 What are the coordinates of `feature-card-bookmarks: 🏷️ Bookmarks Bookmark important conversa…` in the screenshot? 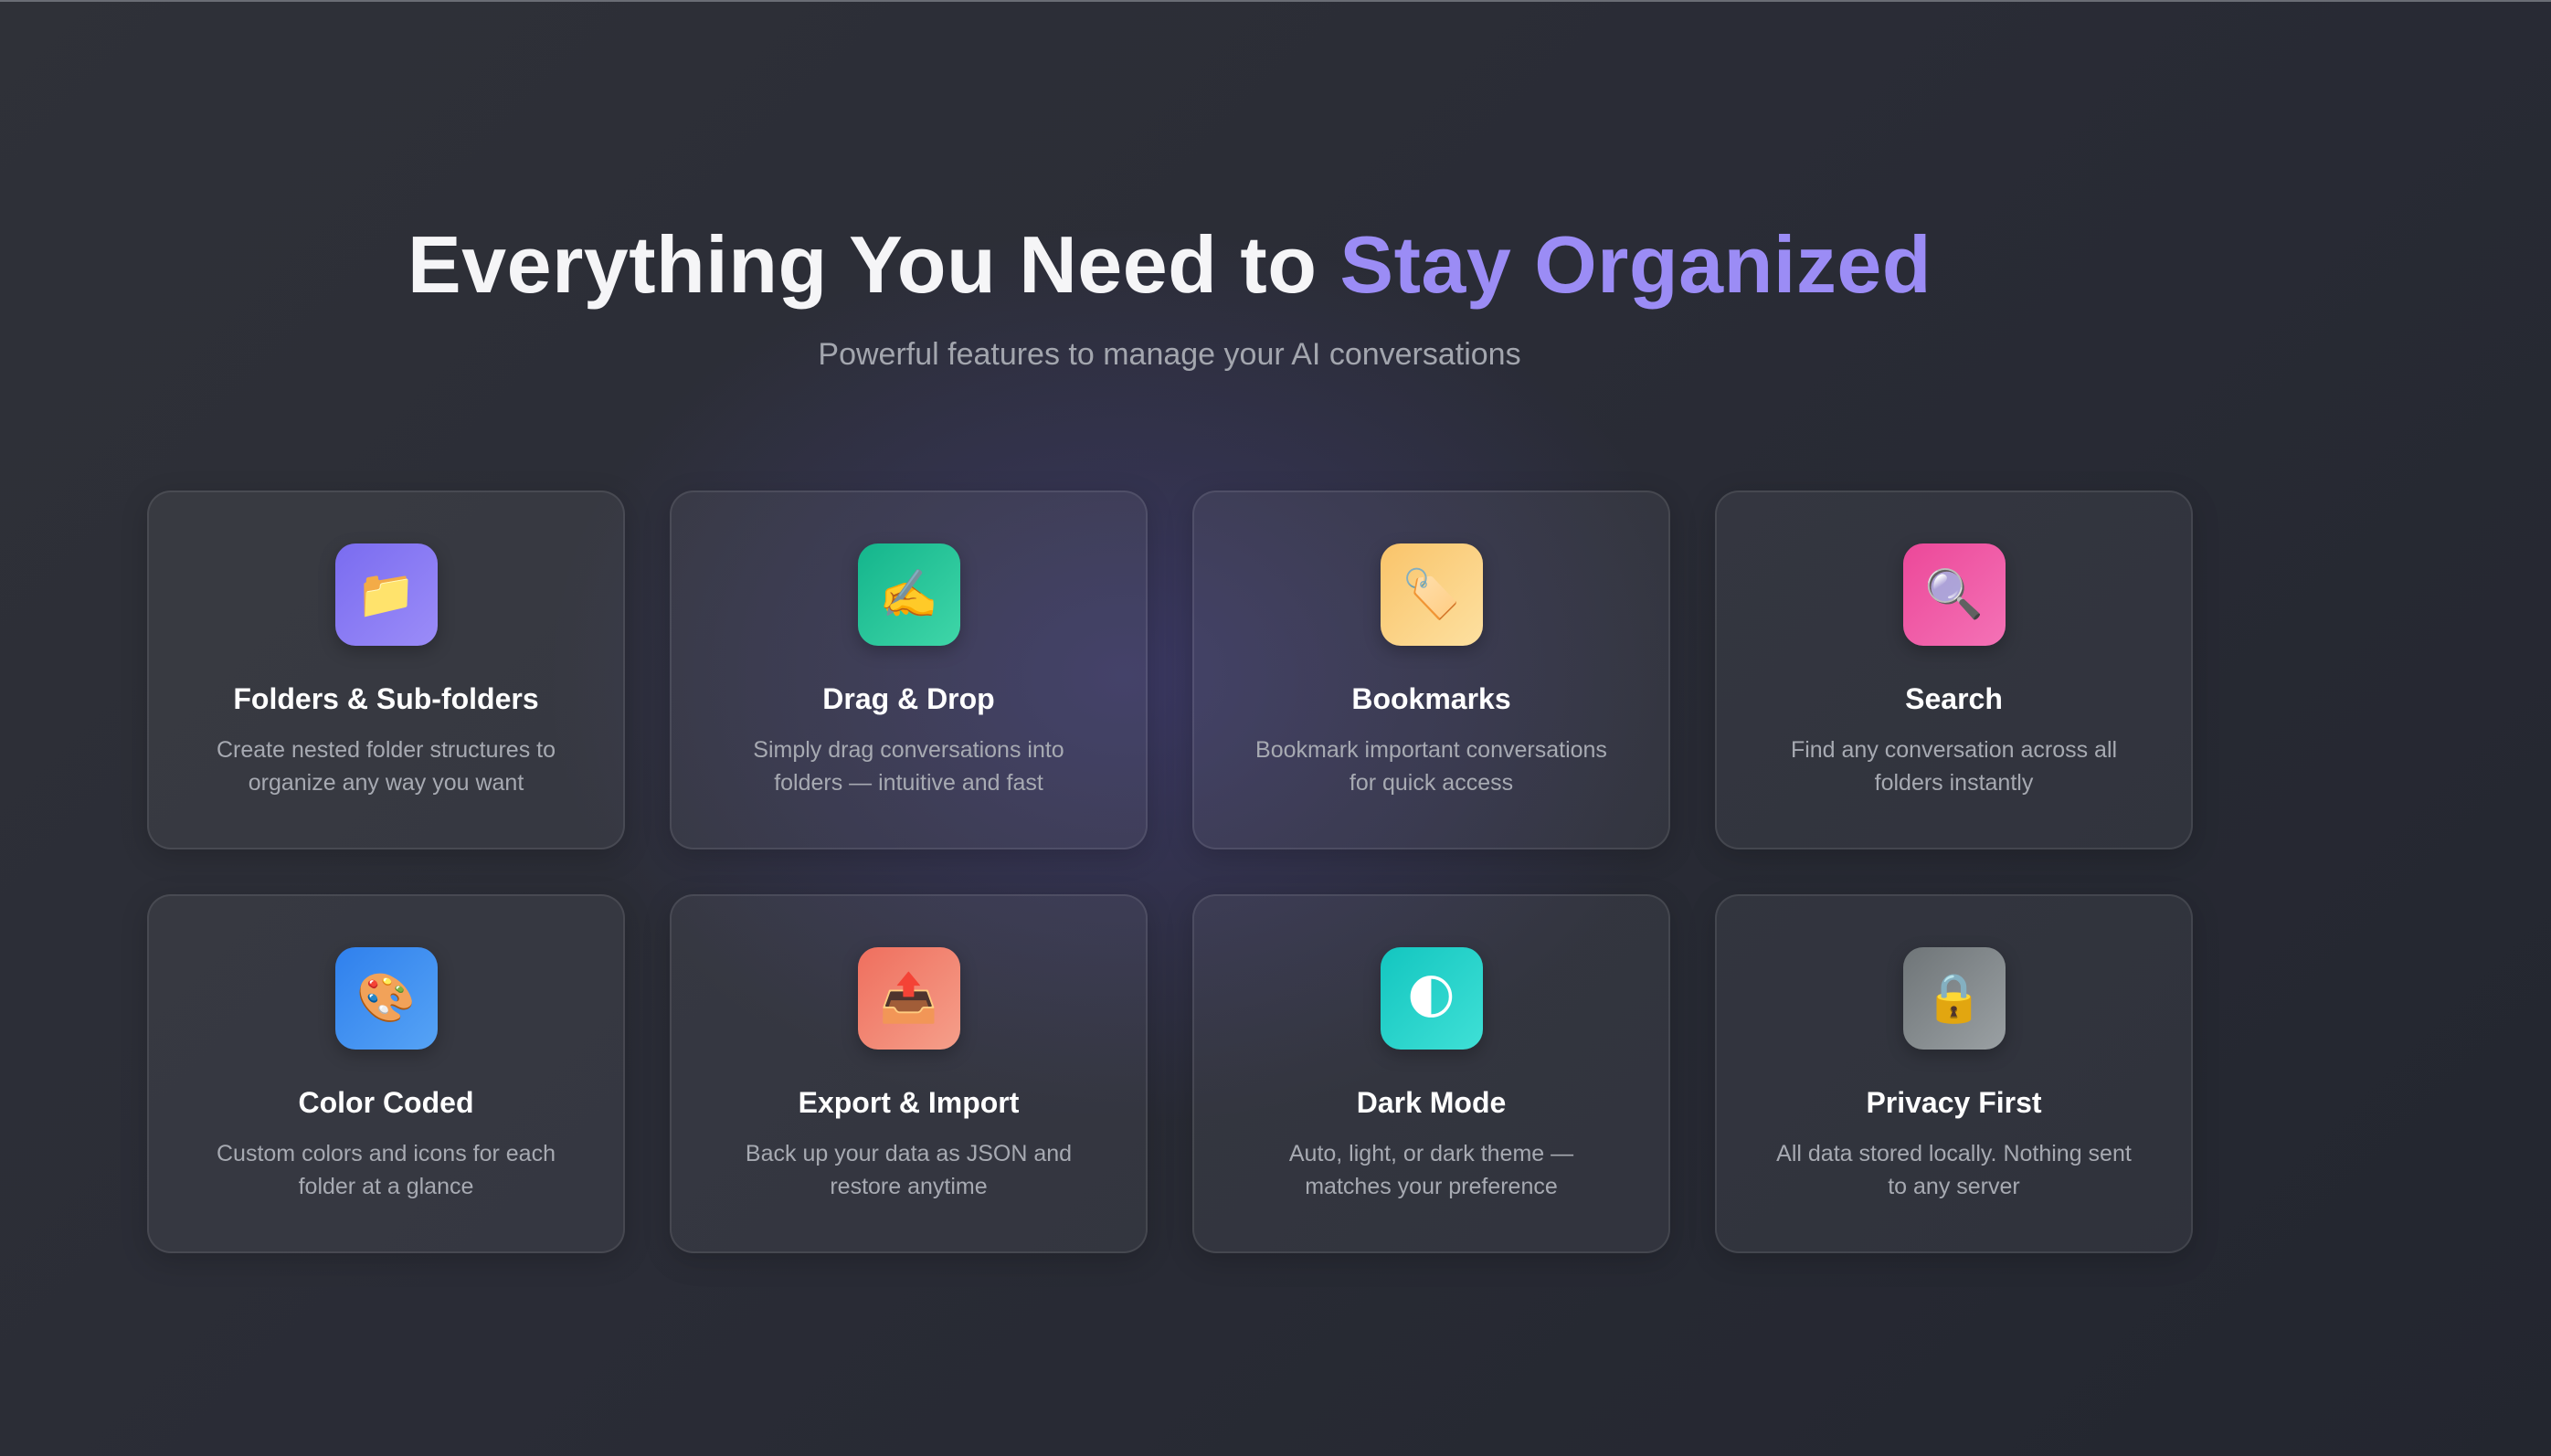 It's located at (1431, 670).